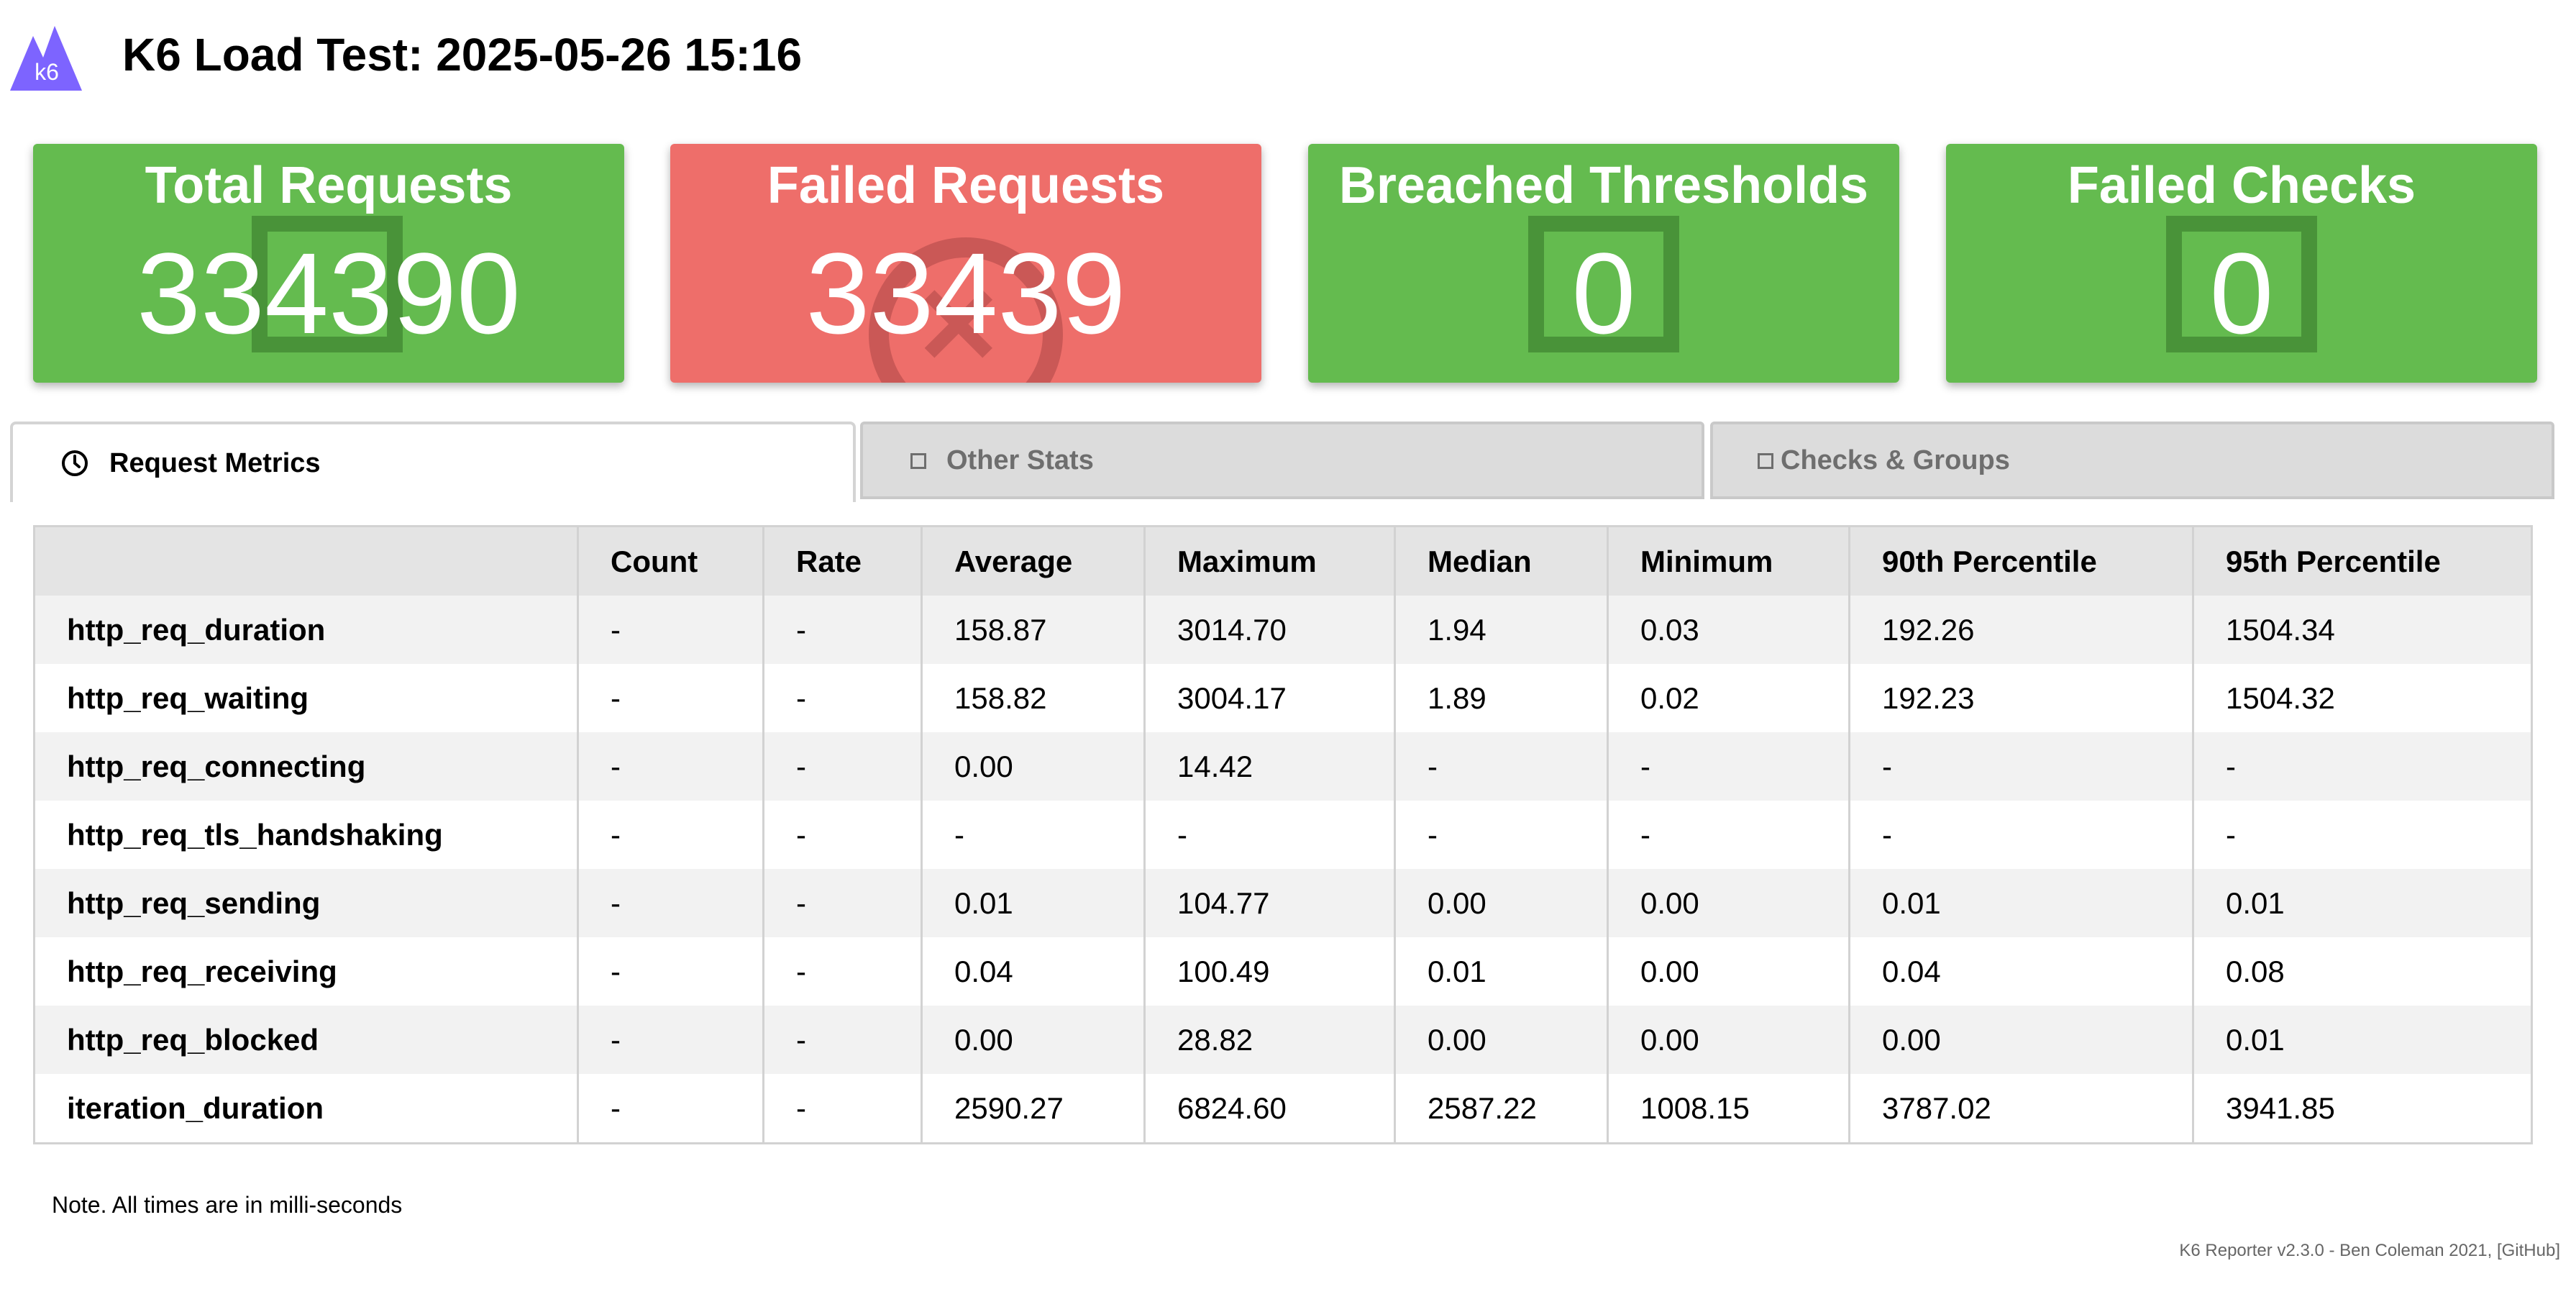 The image size is (2576, 1289). I want to click on metric-name-cell: http_req_waiting, so click(305, 698).